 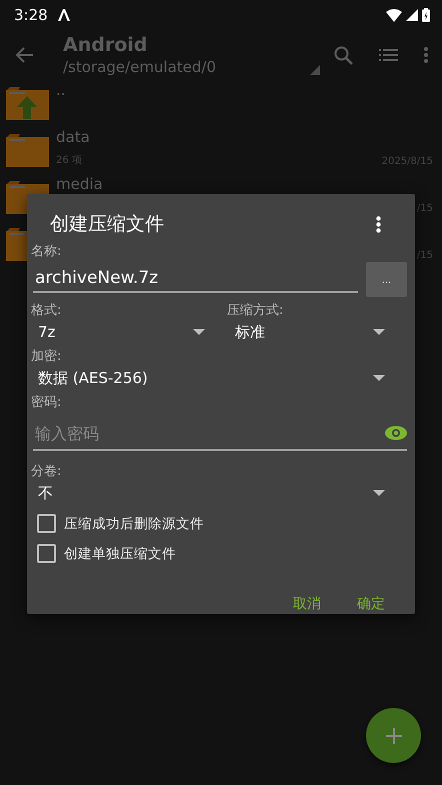 I want to click on list-view-icon, so click(x=388, y=55).